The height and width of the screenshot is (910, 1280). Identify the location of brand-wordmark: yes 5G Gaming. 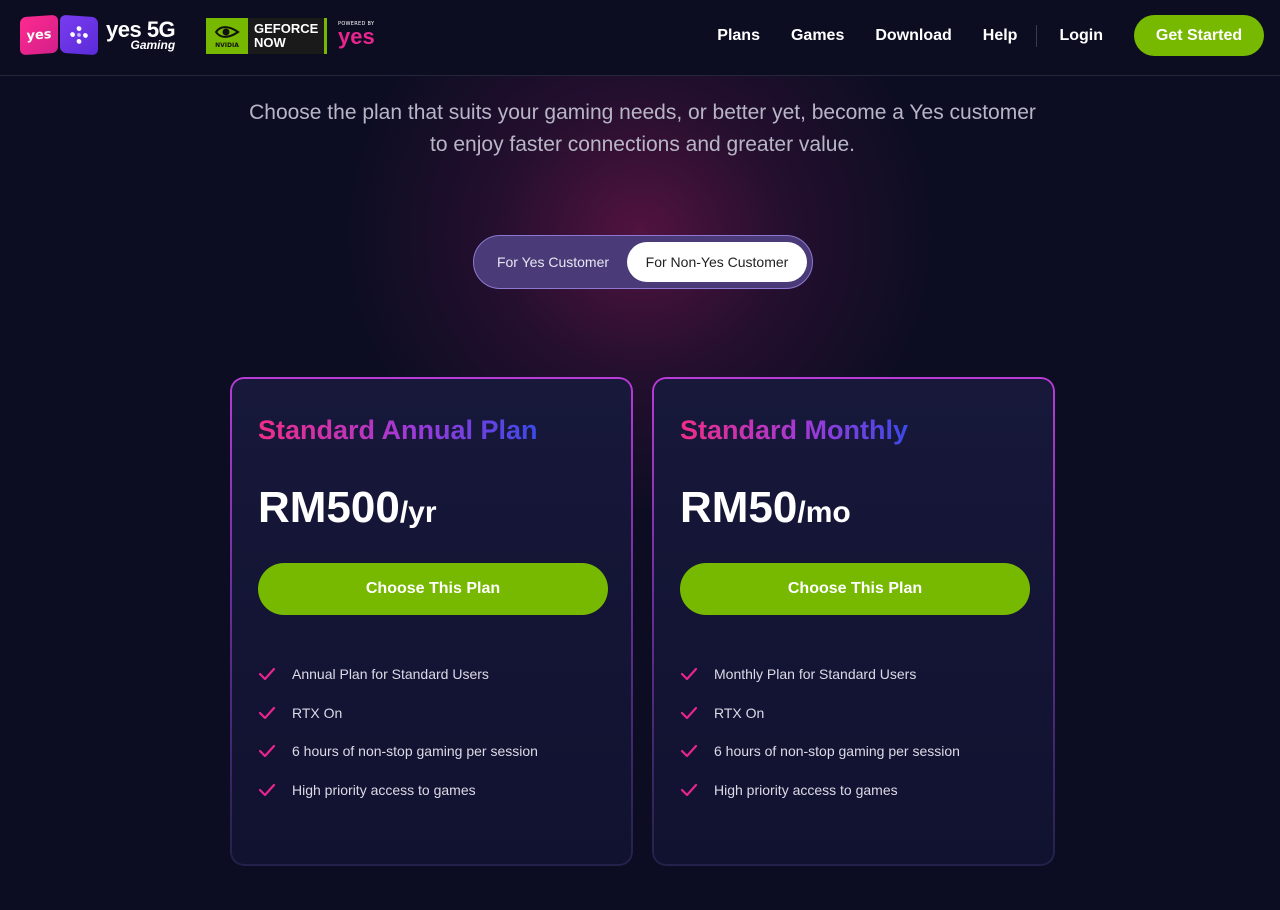
(141, 35).